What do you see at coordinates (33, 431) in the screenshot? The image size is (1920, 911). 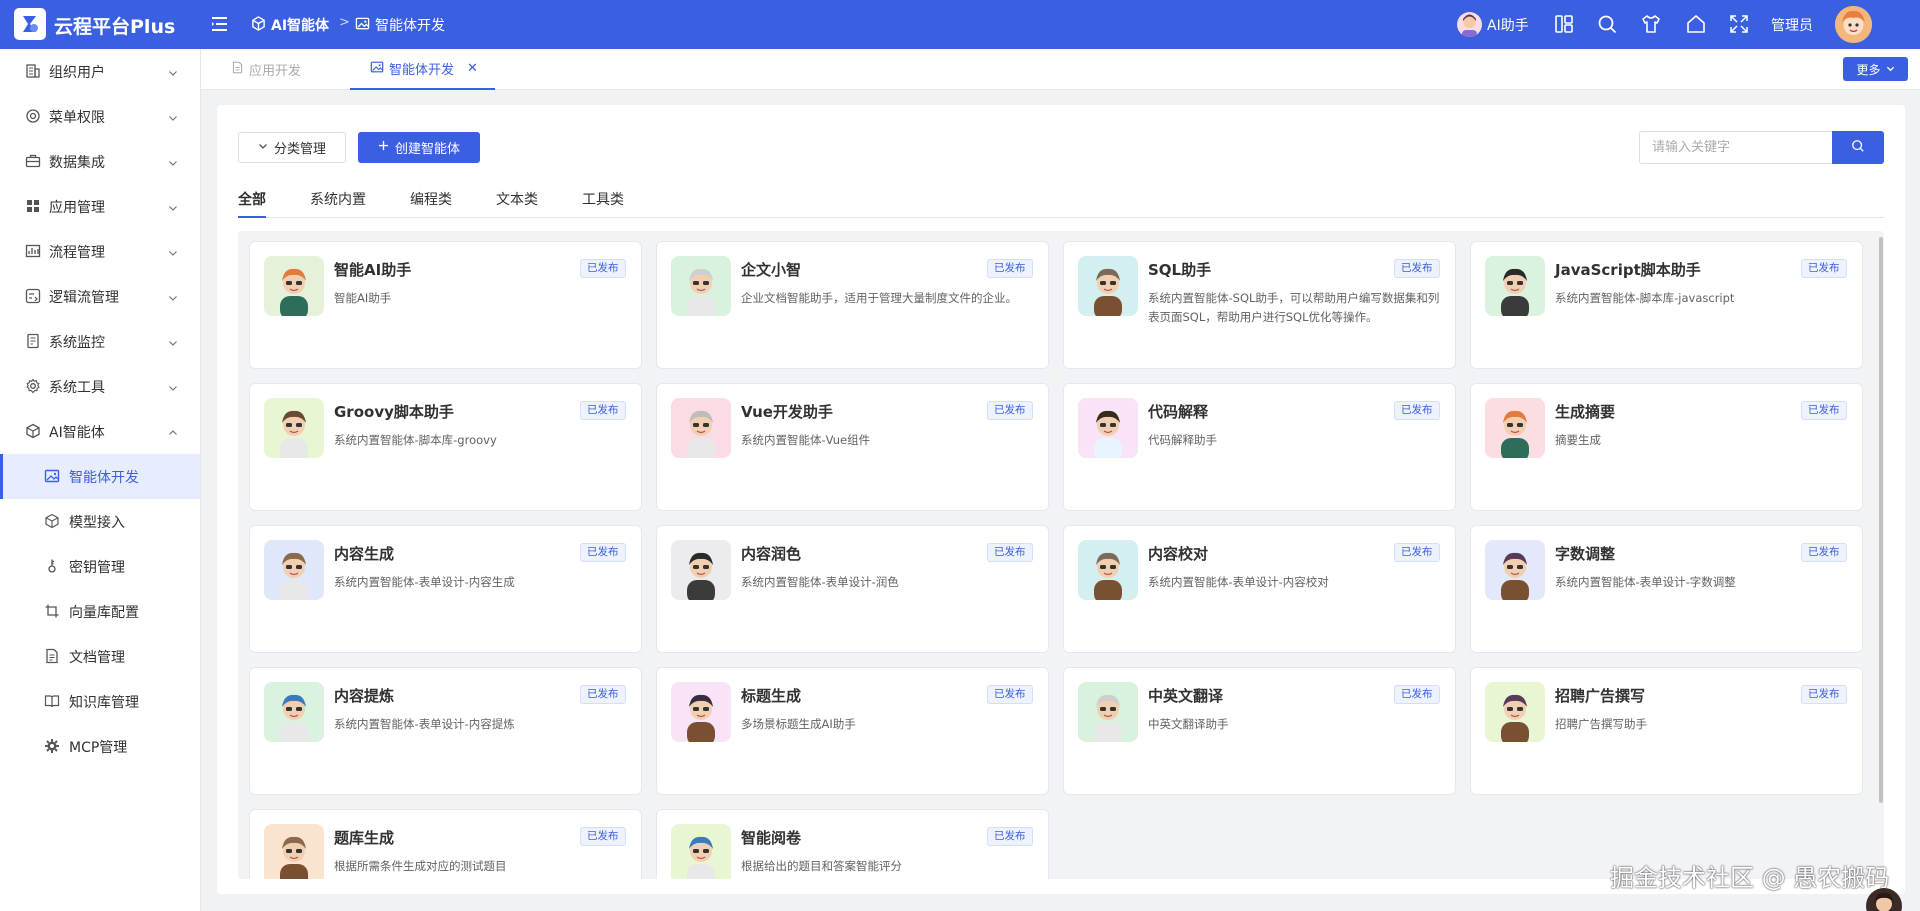 I see `ai-icon` at bounding box center [33, 431].